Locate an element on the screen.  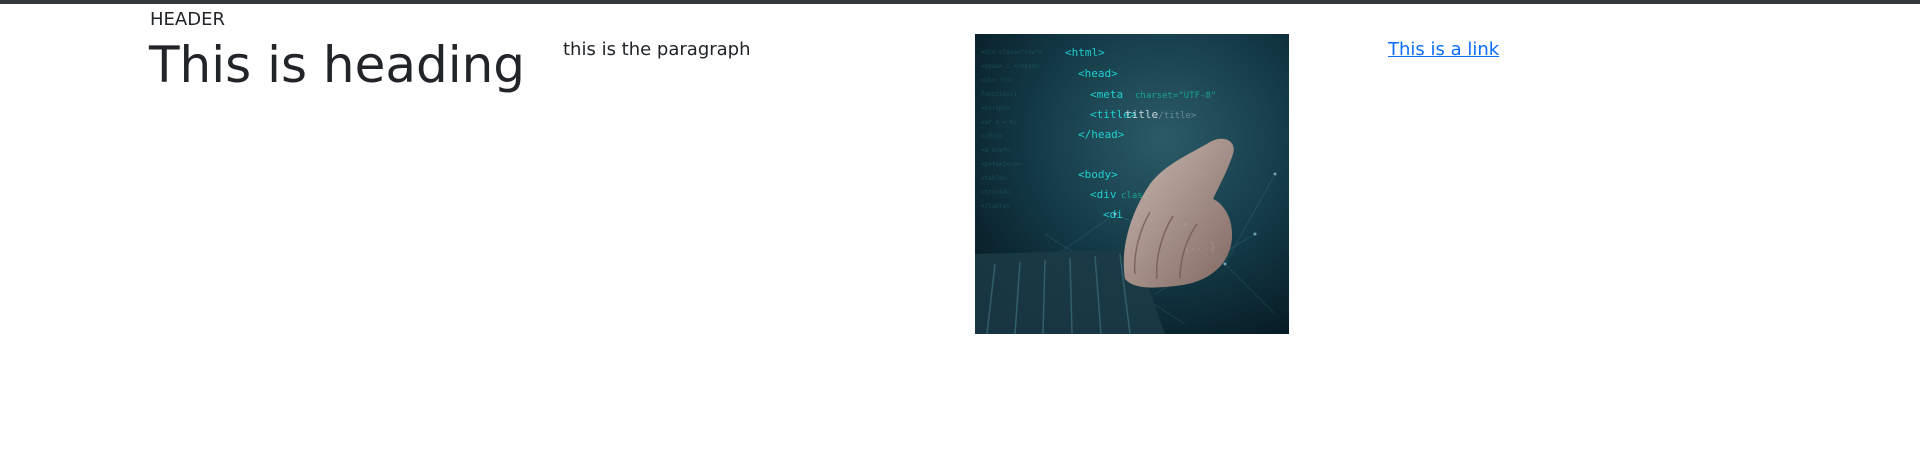
svg-text: <span>...</span> is located at coordinates (1010, 66).